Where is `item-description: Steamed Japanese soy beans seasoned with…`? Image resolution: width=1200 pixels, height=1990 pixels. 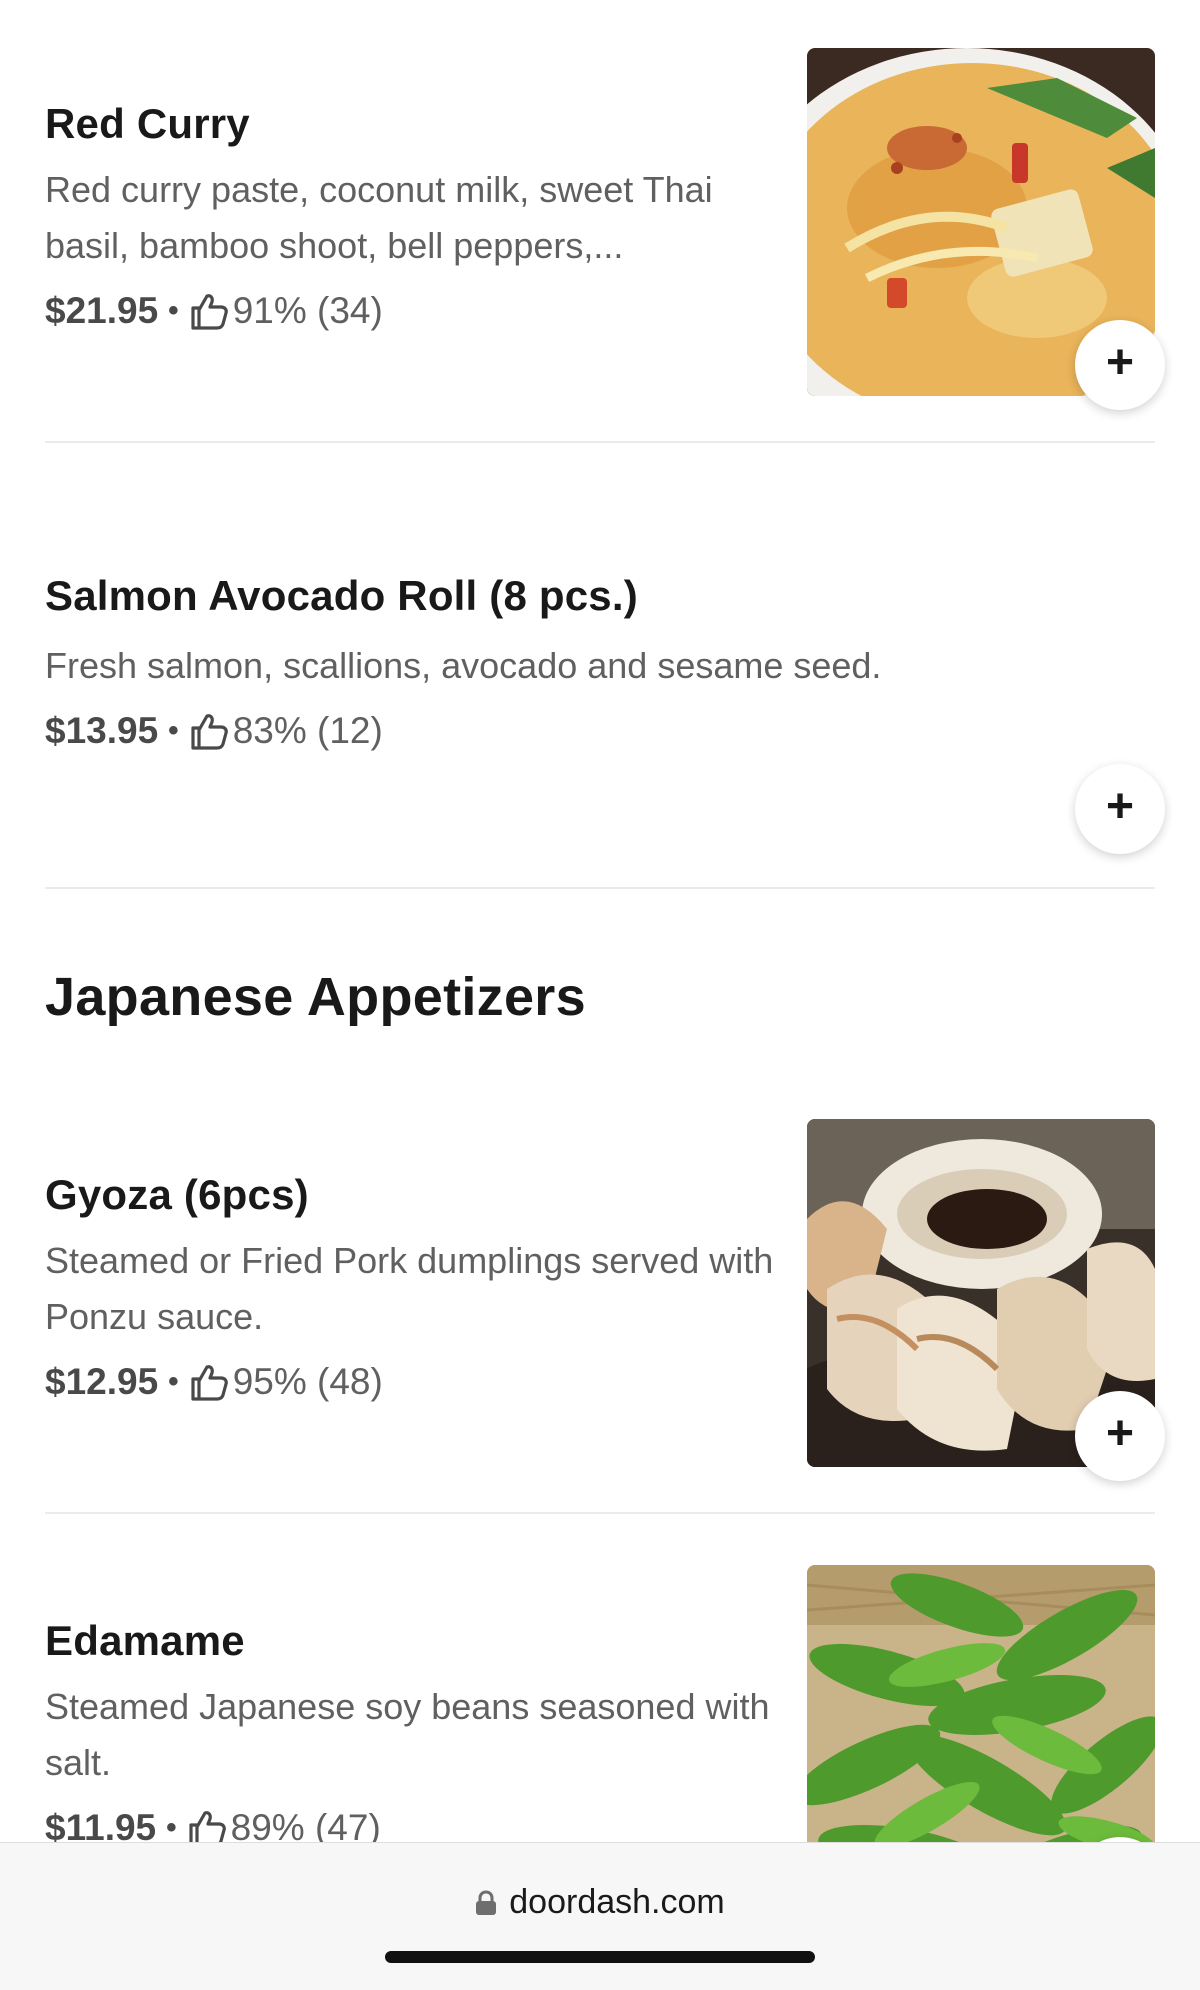
item-description: Steamed Japanese soy beans seasoned with… is located at coordinates (407, 1734).